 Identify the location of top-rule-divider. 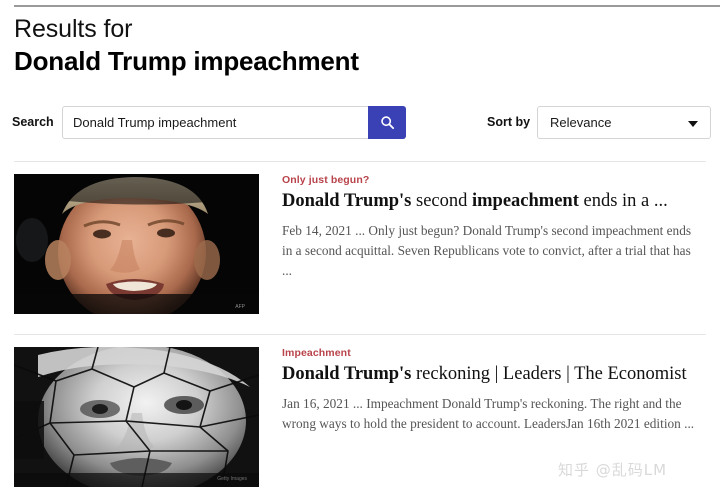
(367, 6).